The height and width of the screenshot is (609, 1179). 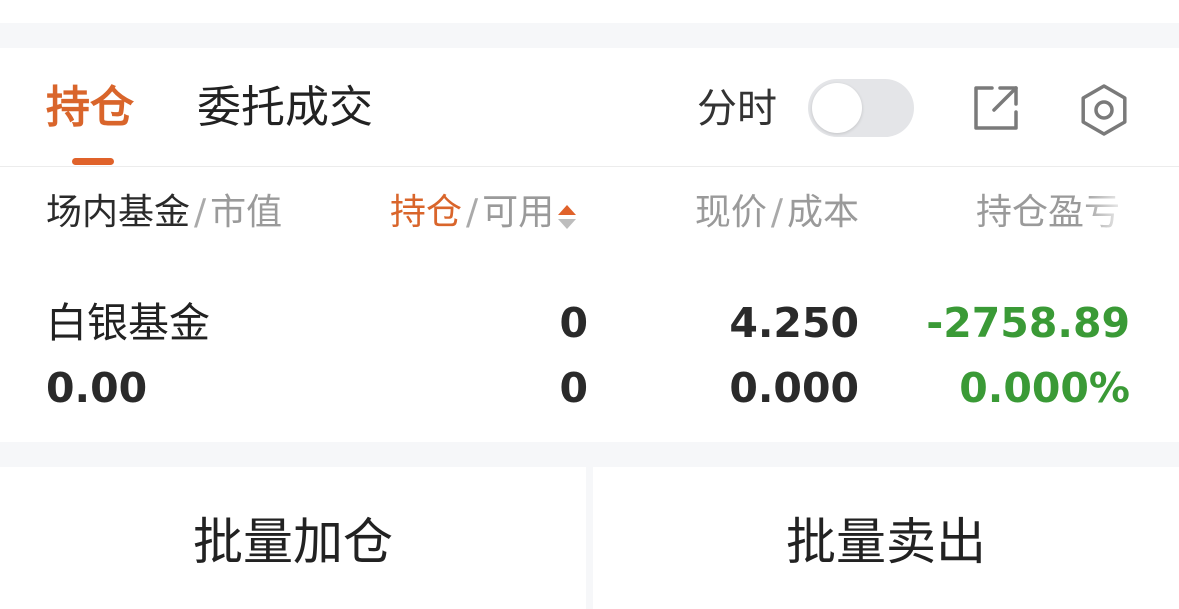 I want to click on fade-overlay, so click(x=1106, y=213).